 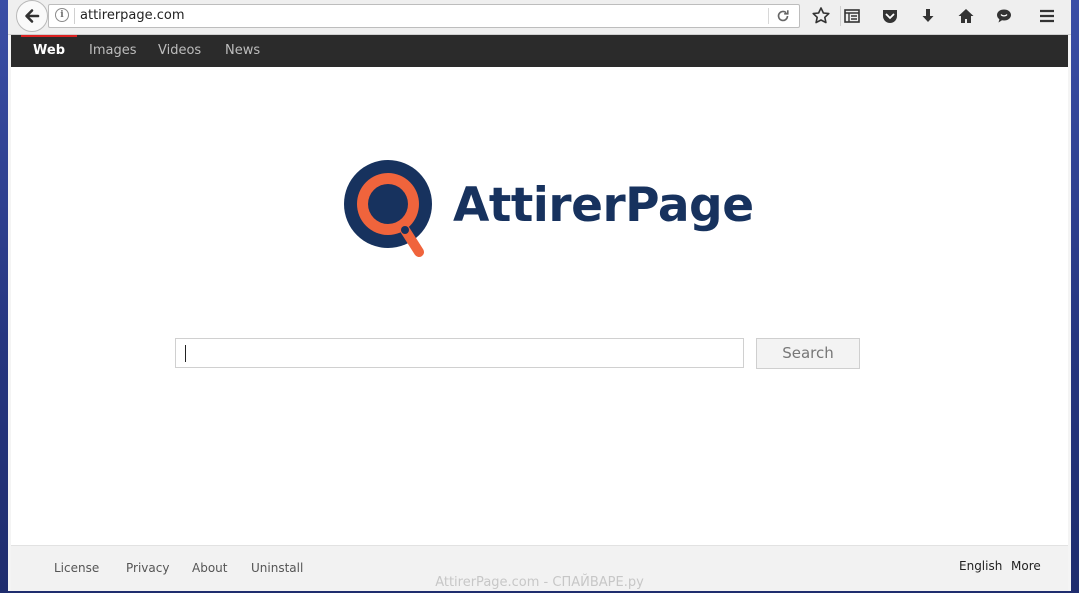 I want to click on tab-videos: Videos, so click(x=179, y=51).